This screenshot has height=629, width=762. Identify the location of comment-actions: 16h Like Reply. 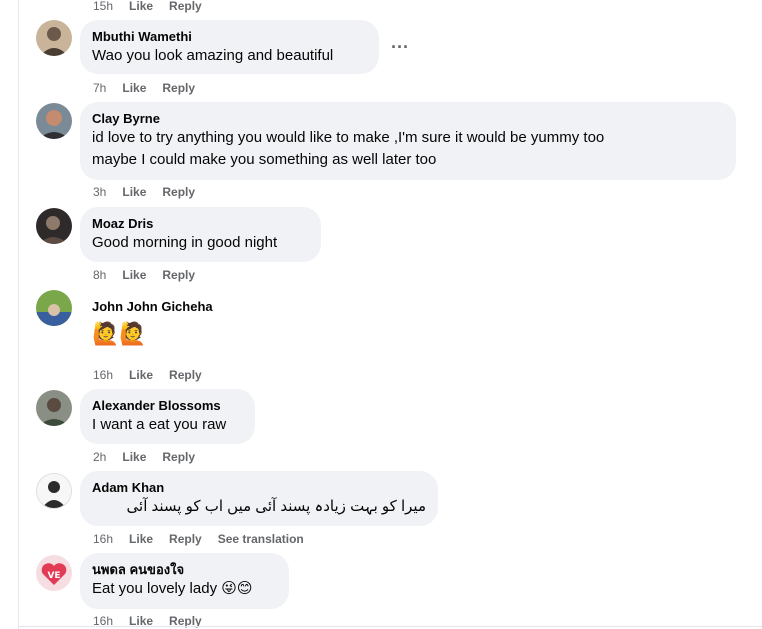
(147, 375).